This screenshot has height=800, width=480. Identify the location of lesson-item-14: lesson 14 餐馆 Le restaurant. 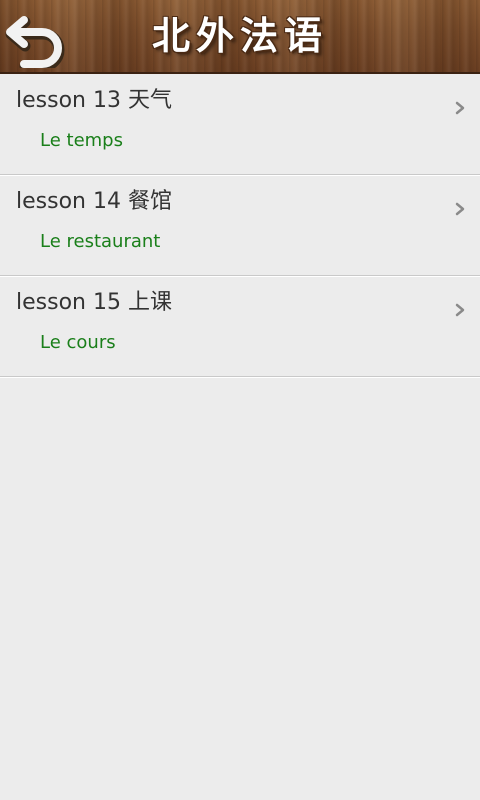
(240, 225).